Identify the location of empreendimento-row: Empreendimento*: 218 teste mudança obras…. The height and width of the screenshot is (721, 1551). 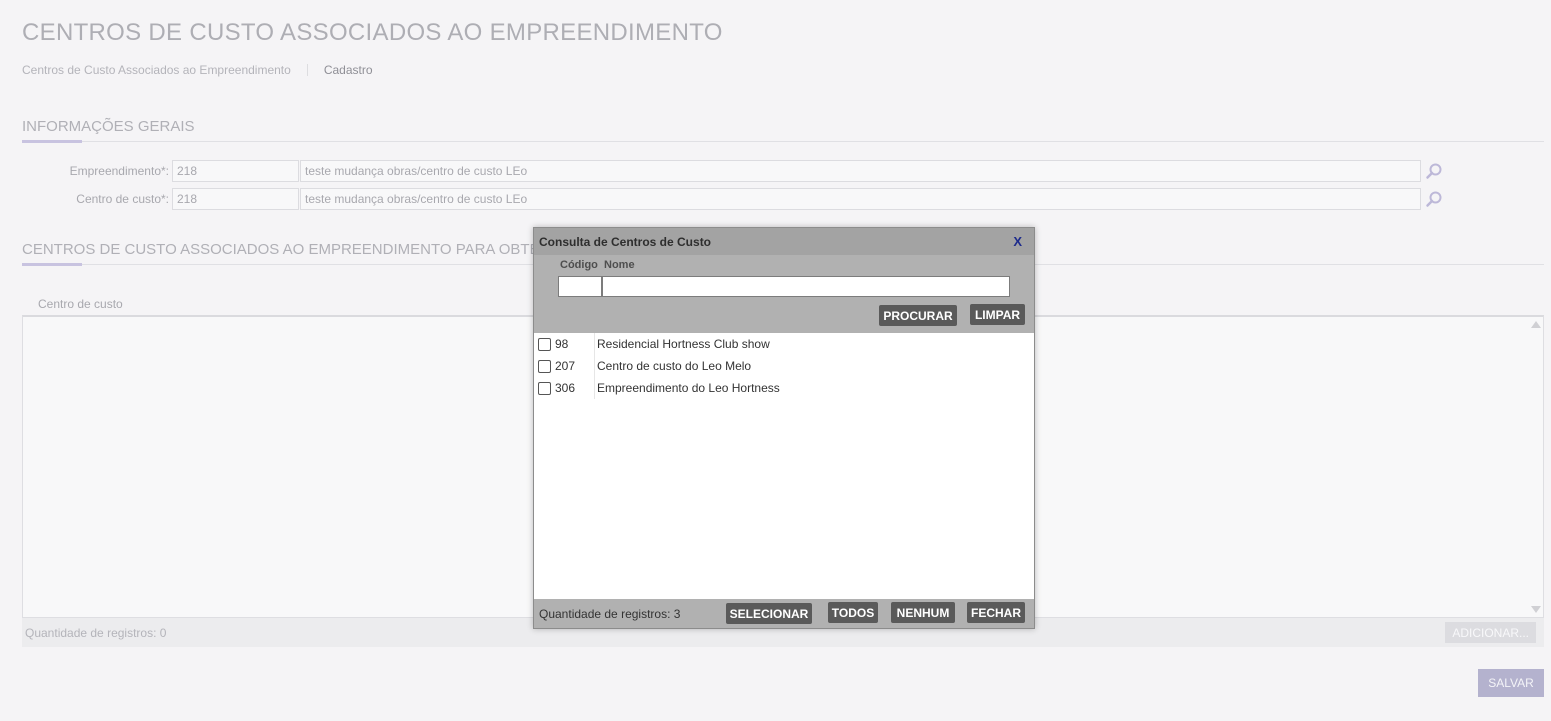
(722, 171).